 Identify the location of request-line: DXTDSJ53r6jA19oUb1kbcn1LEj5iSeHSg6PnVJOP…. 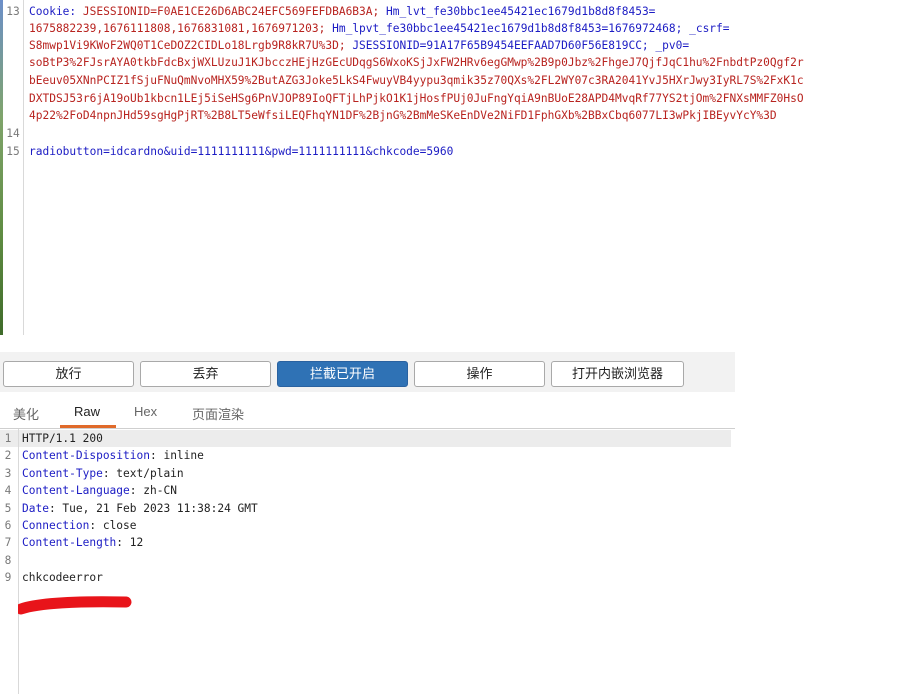
(403, 98).